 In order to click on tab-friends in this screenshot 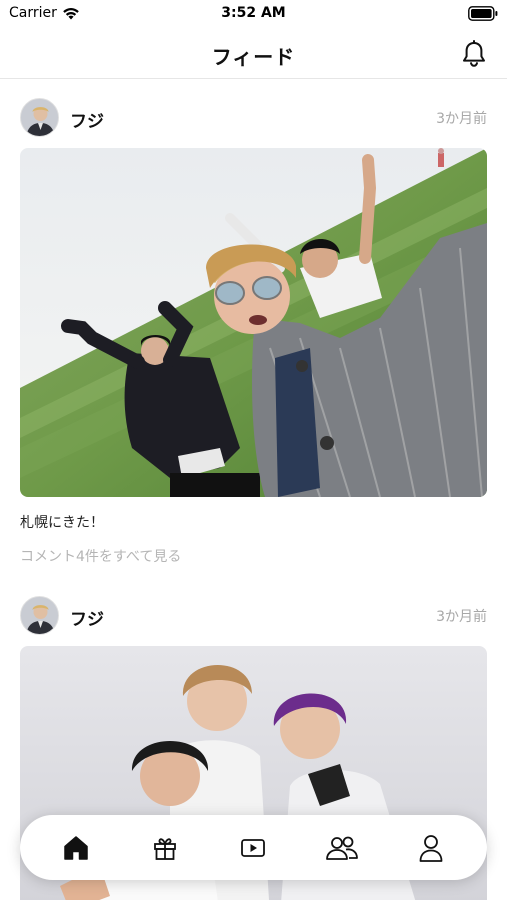, I will do `click(342, 848)`.